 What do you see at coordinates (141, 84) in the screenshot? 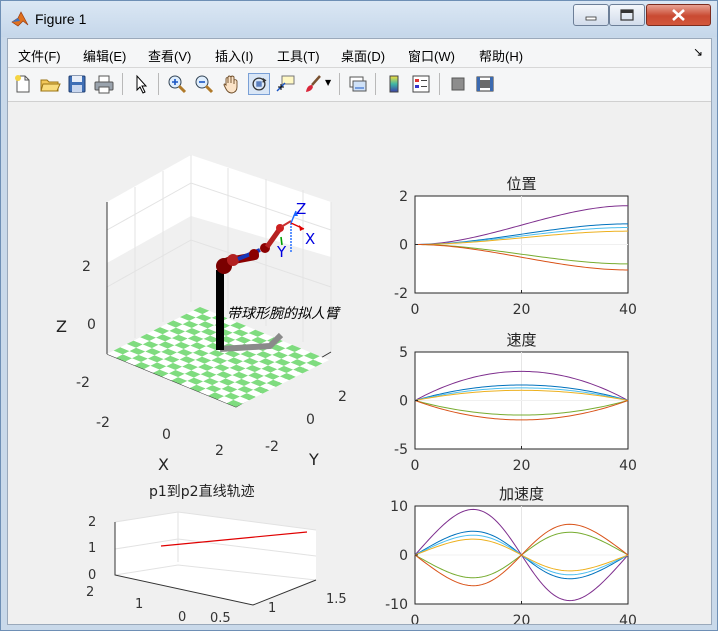
I see `select-pointer-icon` at bounding box center [141, 84].